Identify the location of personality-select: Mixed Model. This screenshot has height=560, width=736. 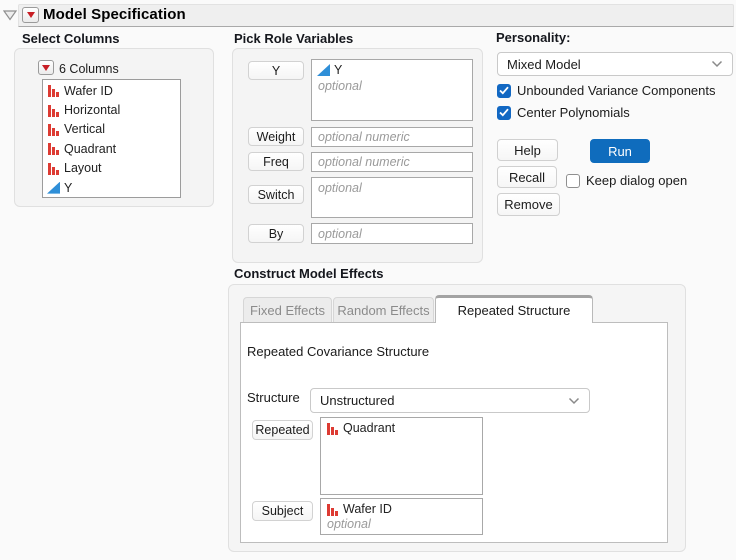
(615, 64).